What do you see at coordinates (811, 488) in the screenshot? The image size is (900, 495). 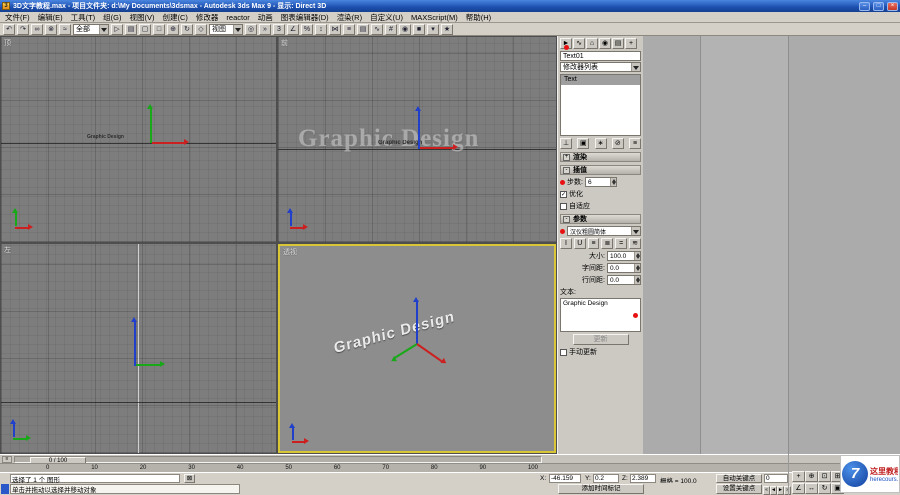 I see `pan-icon: ↔` at bounding box center [811, 488].